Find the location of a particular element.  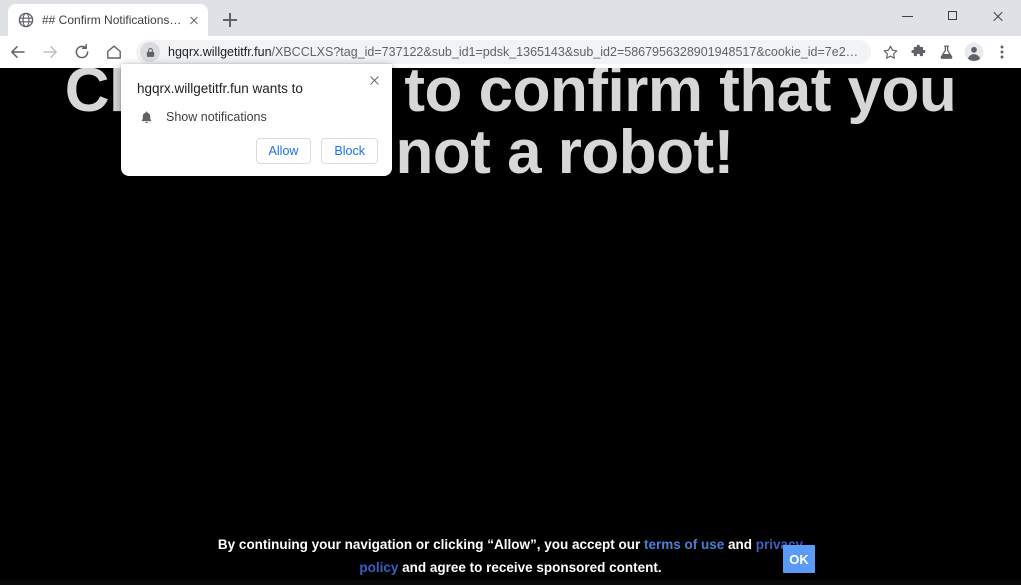

reload-icon is located at coordinates (82, 51).